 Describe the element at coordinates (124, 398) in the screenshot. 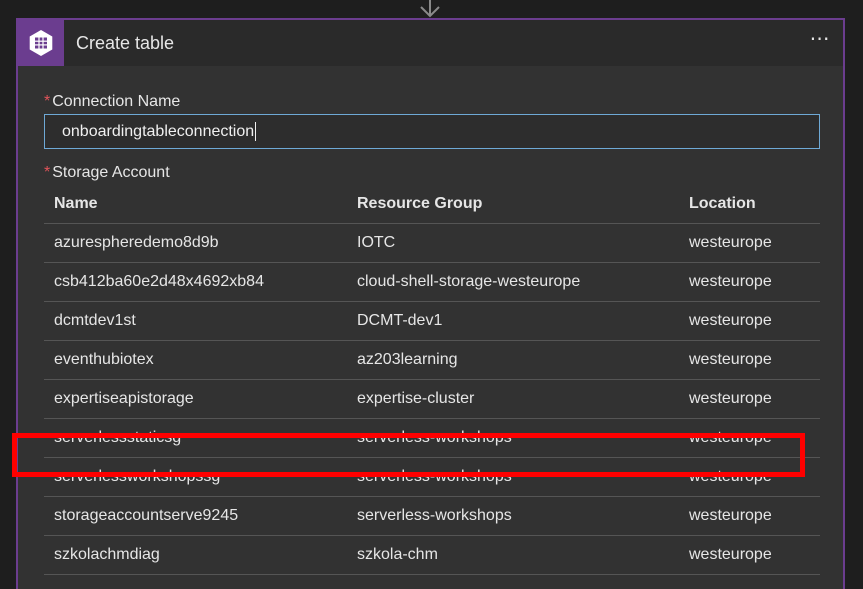

I see `cell-name: expertiseapistorage` at that location.